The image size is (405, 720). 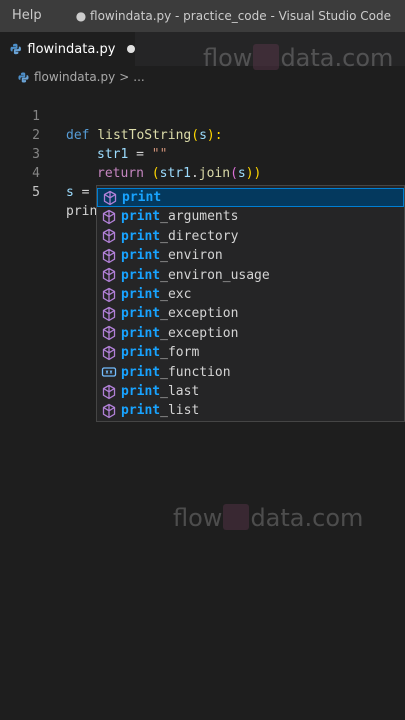 What do you see at coordinates (74, 77) in the screenshot?
I see `breadcrumb-file: flowindata.py` at bounding box center [74, 77].